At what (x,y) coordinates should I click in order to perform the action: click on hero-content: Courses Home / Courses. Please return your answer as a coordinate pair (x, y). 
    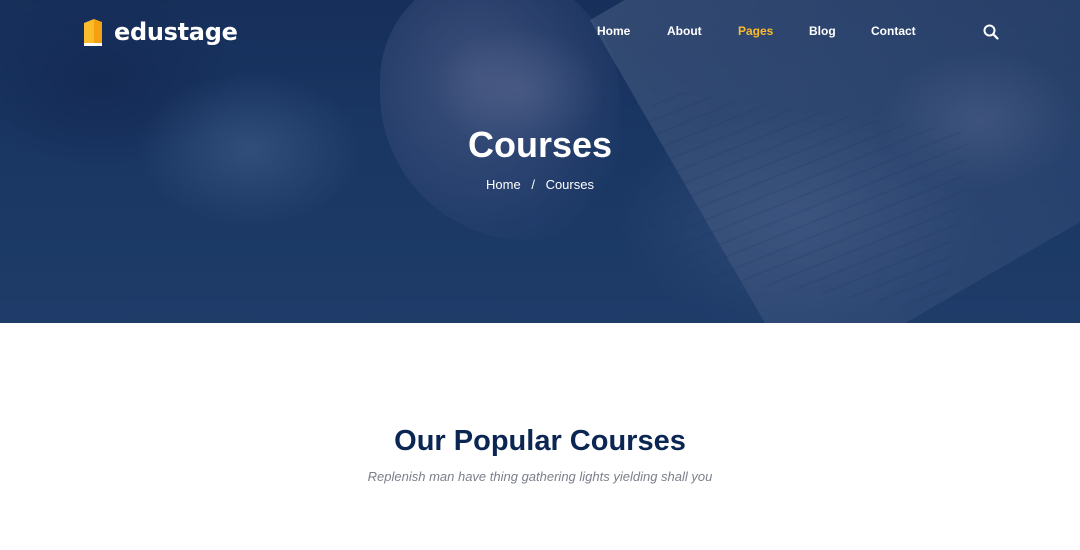
    Looking at the image, I should click on (540, 157).